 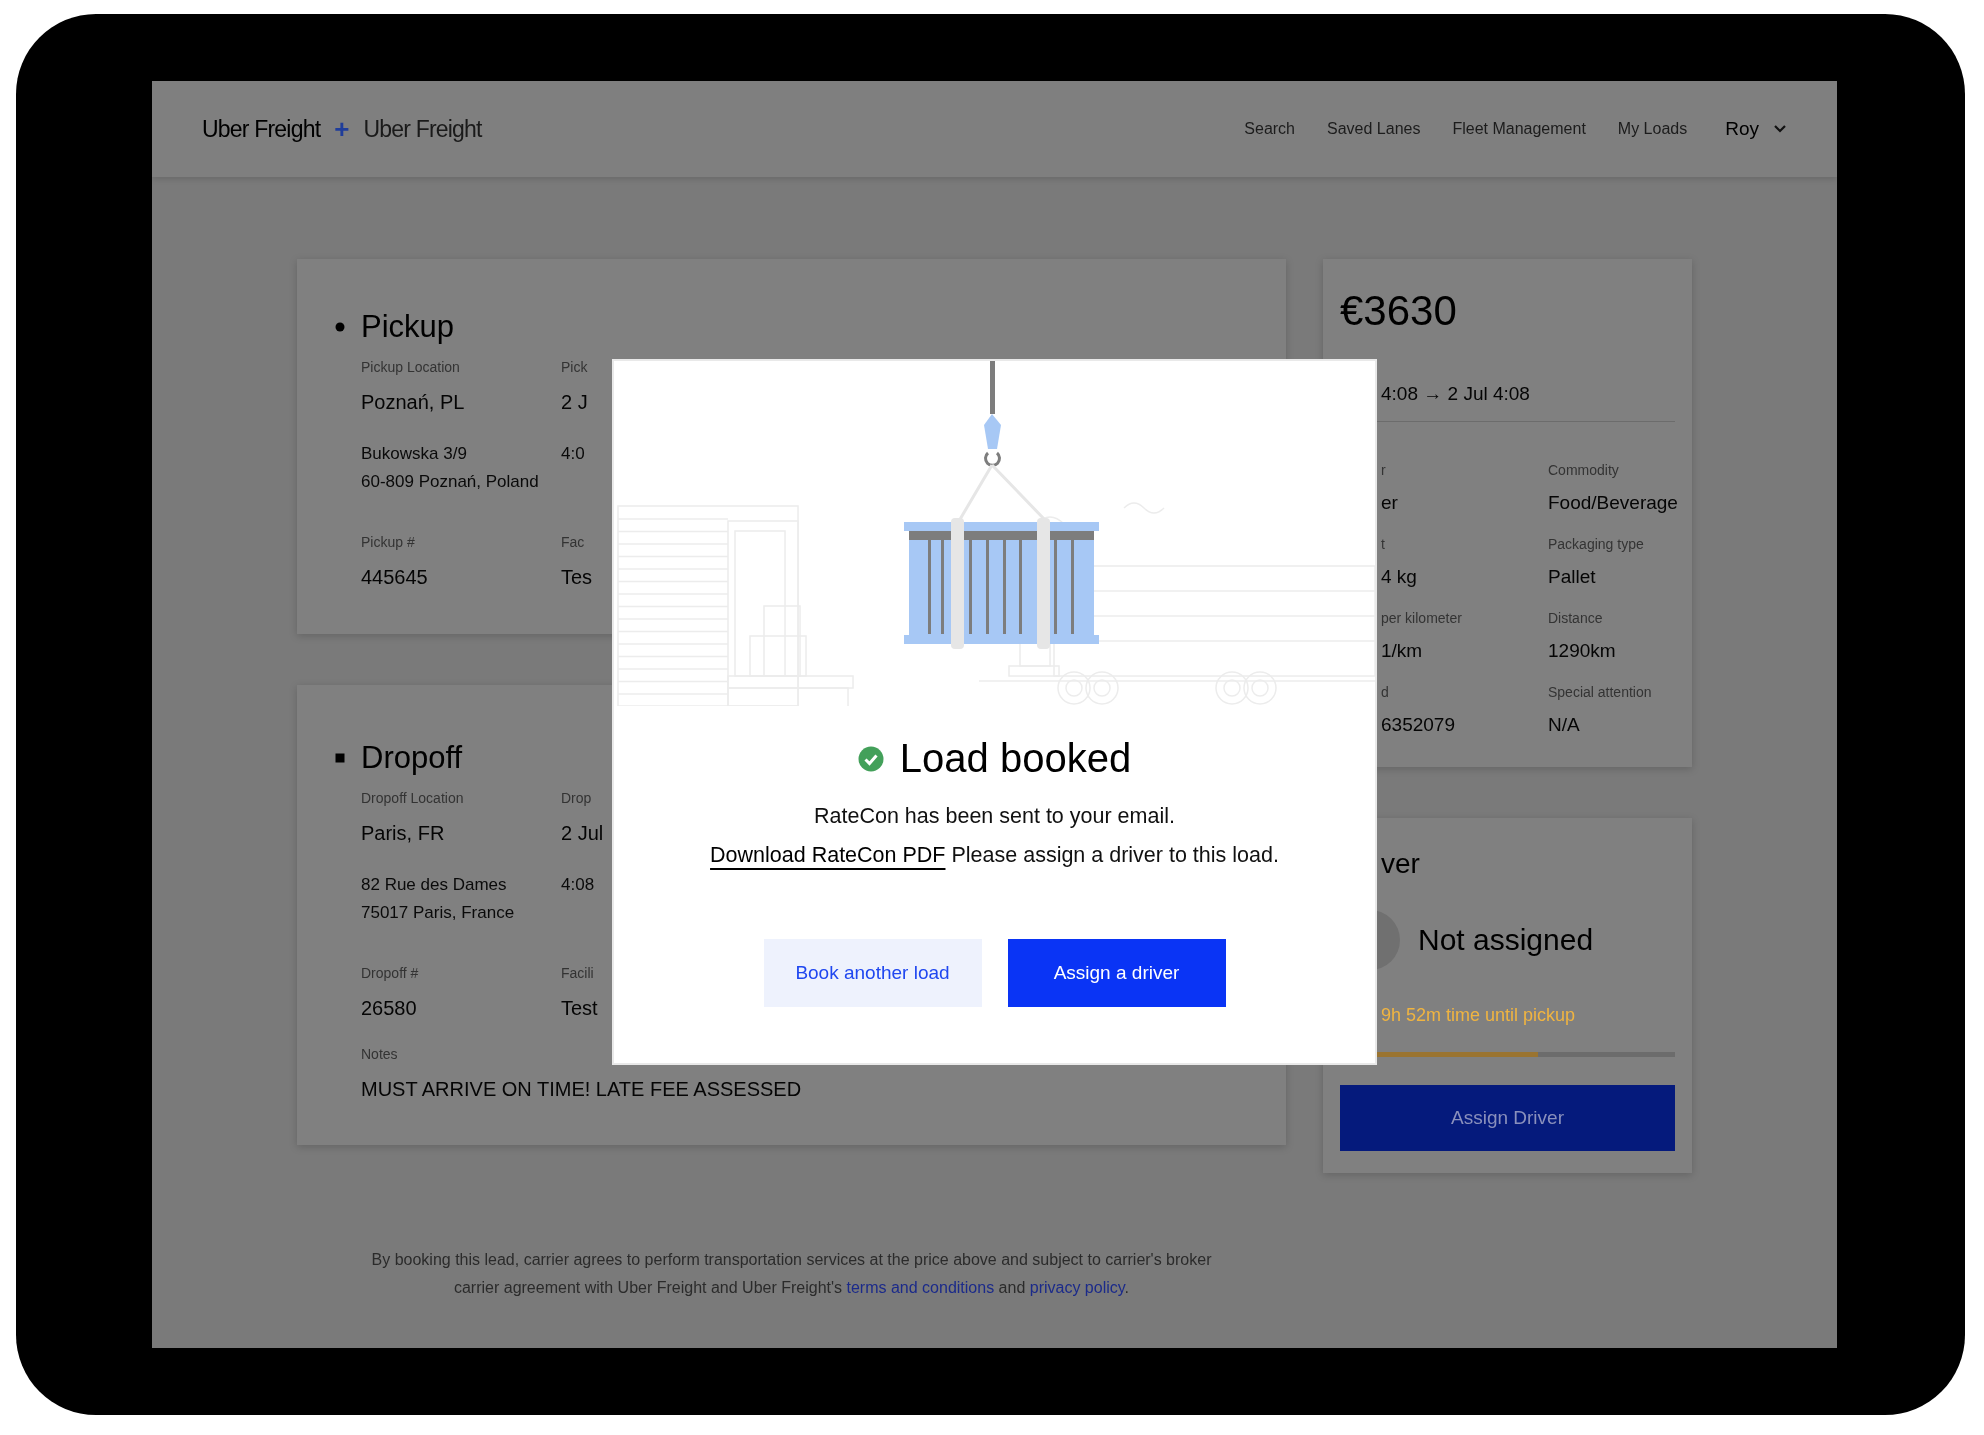 What do you see at coordinates (1506, 940) in the screenshot?
I see `driver-status: Not assigned` at bounding box center [1506, 940].